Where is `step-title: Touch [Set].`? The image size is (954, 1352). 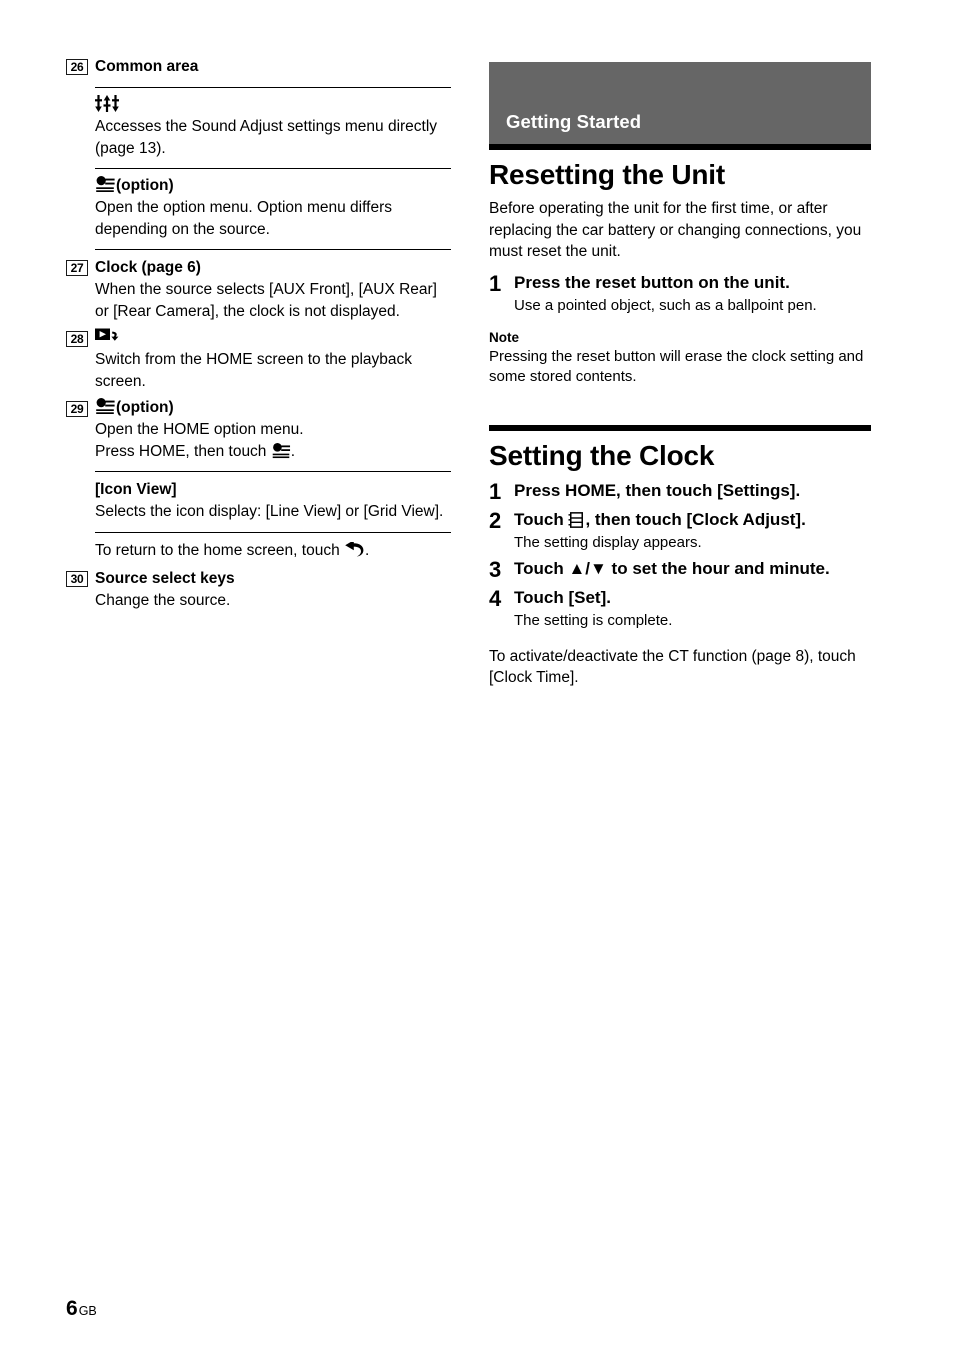
step-title: Touch [Set]. is located at coordinates (562, 597).